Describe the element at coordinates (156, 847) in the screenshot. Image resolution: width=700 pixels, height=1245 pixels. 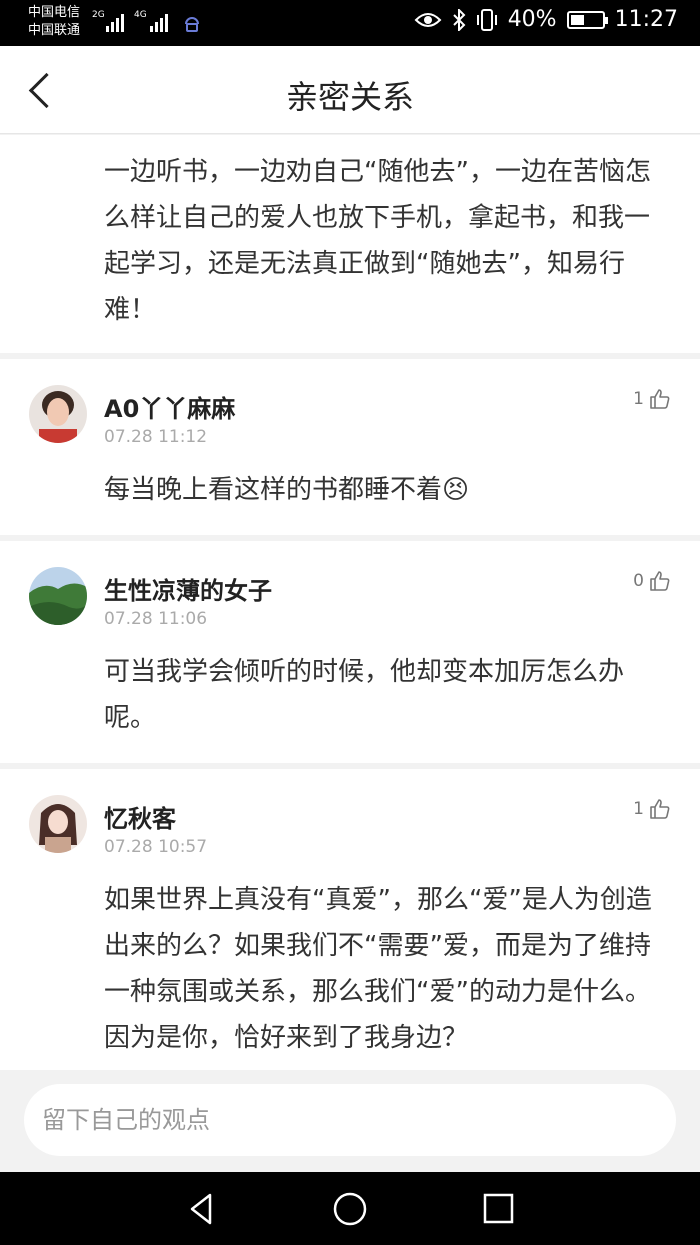
I see `timestamp: 07.28 10:57` at that location.